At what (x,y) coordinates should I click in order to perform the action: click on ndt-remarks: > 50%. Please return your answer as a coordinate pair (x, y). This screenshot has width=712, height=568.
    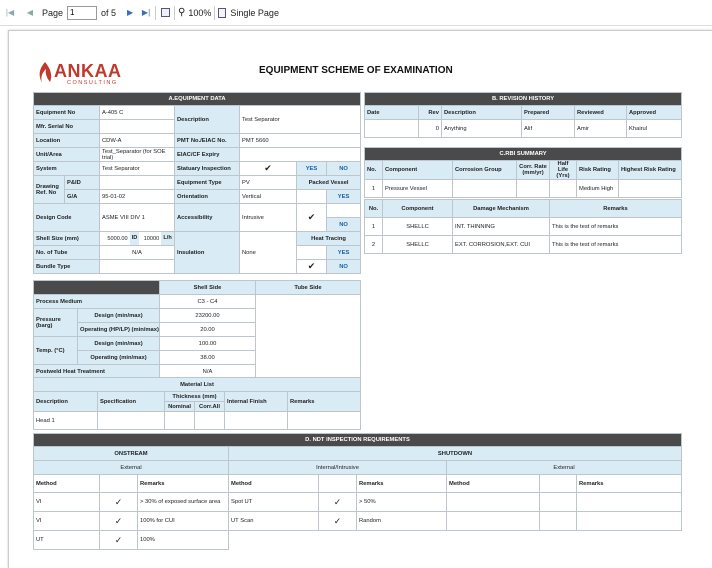
    Looking at the image, I should click on (401, 502).